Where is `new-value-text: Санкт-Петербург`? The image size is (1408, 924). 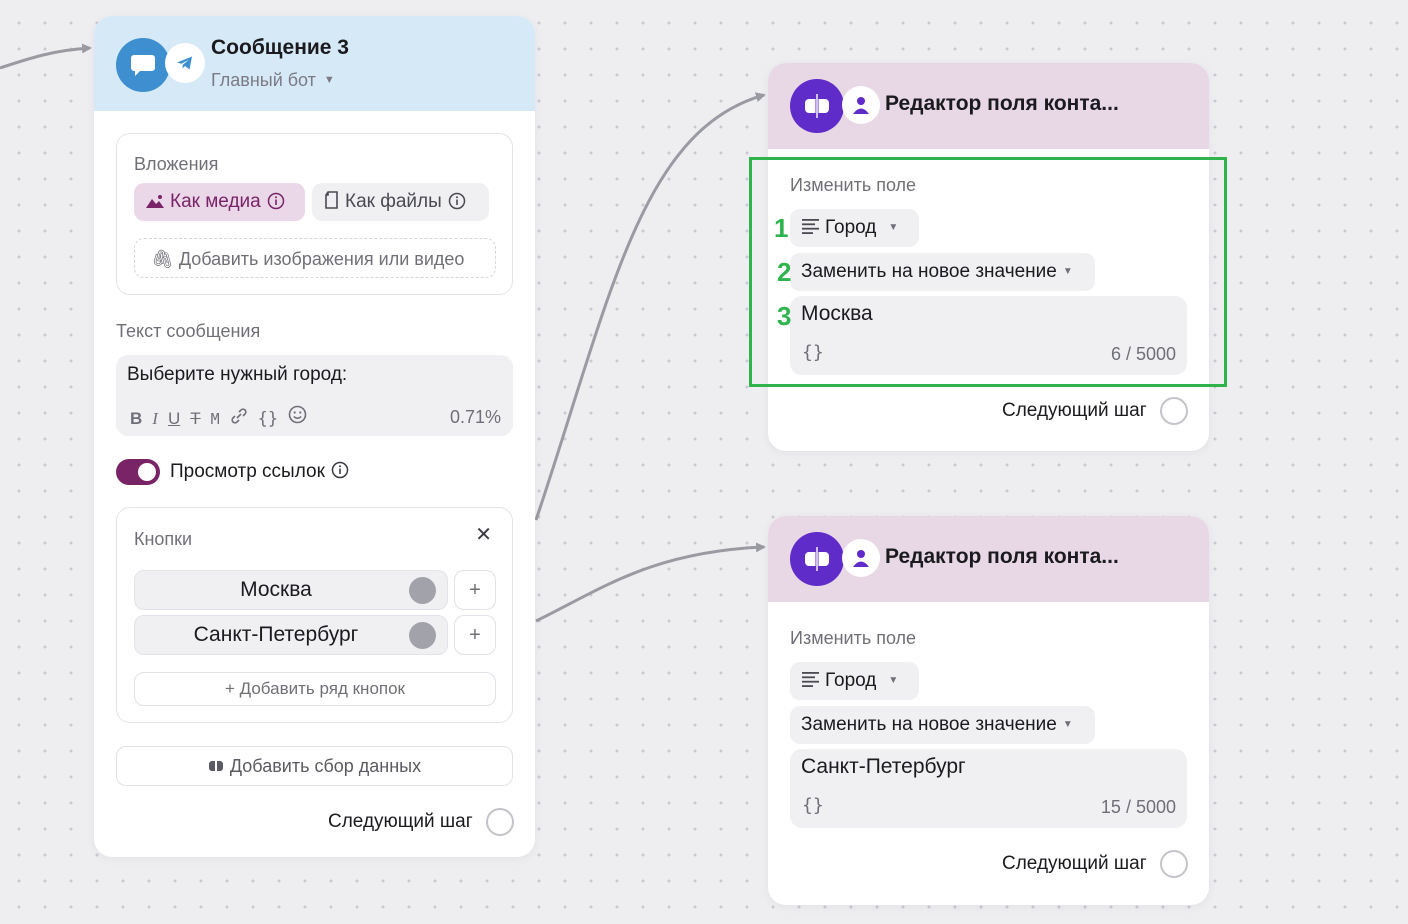
new-value-text: Санкт-Петербург is located at coordinates (883, 767).